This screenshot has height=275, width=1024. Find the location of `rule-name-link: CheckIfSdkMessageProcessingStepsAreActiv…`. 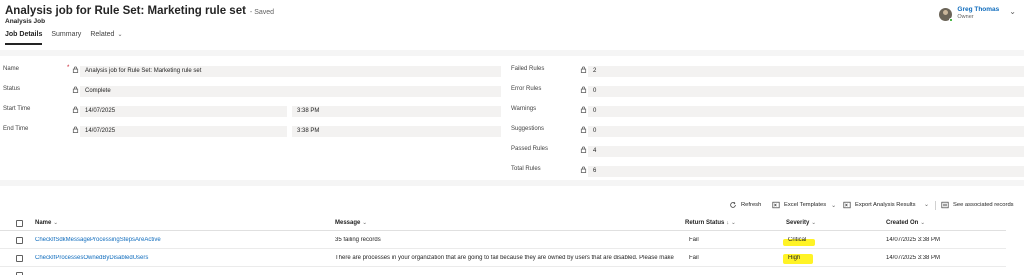

rule-name-link: CheckIfSdkMessageProcessingStepsAreActiv… is located at coordinates (180, 240).